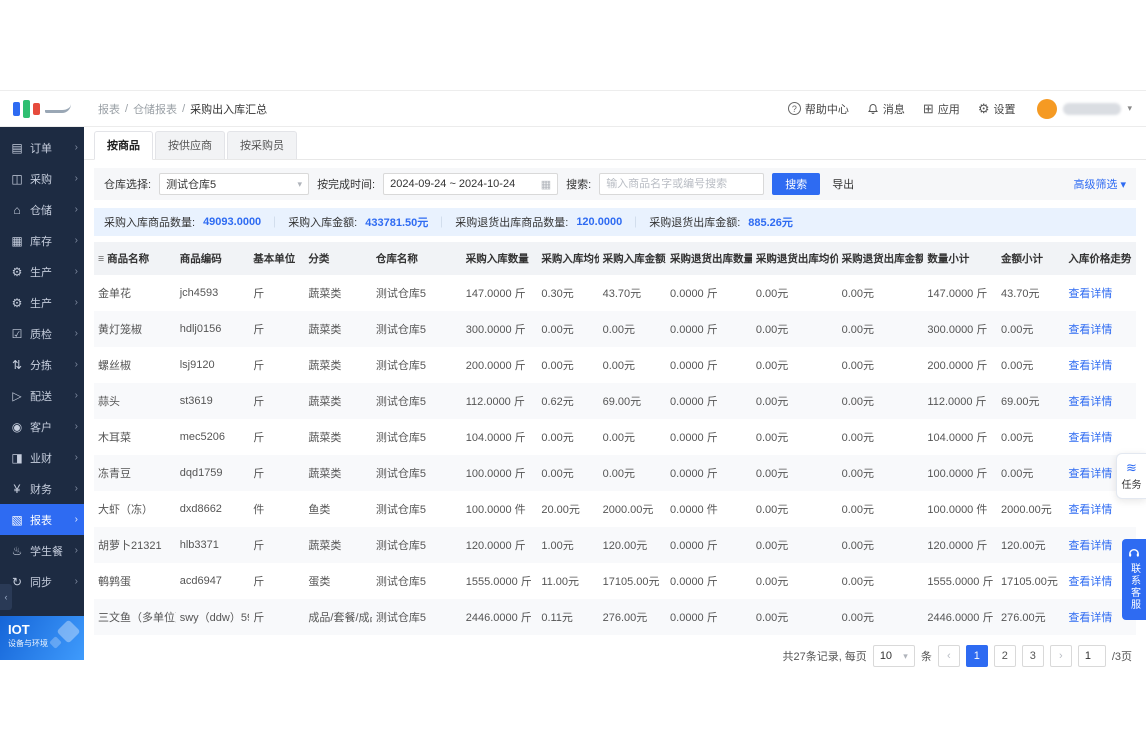  Describe the element at coordinates (135, 258) in the screenshot. I see `column-header-1: ≡ 商品名称` at that location.